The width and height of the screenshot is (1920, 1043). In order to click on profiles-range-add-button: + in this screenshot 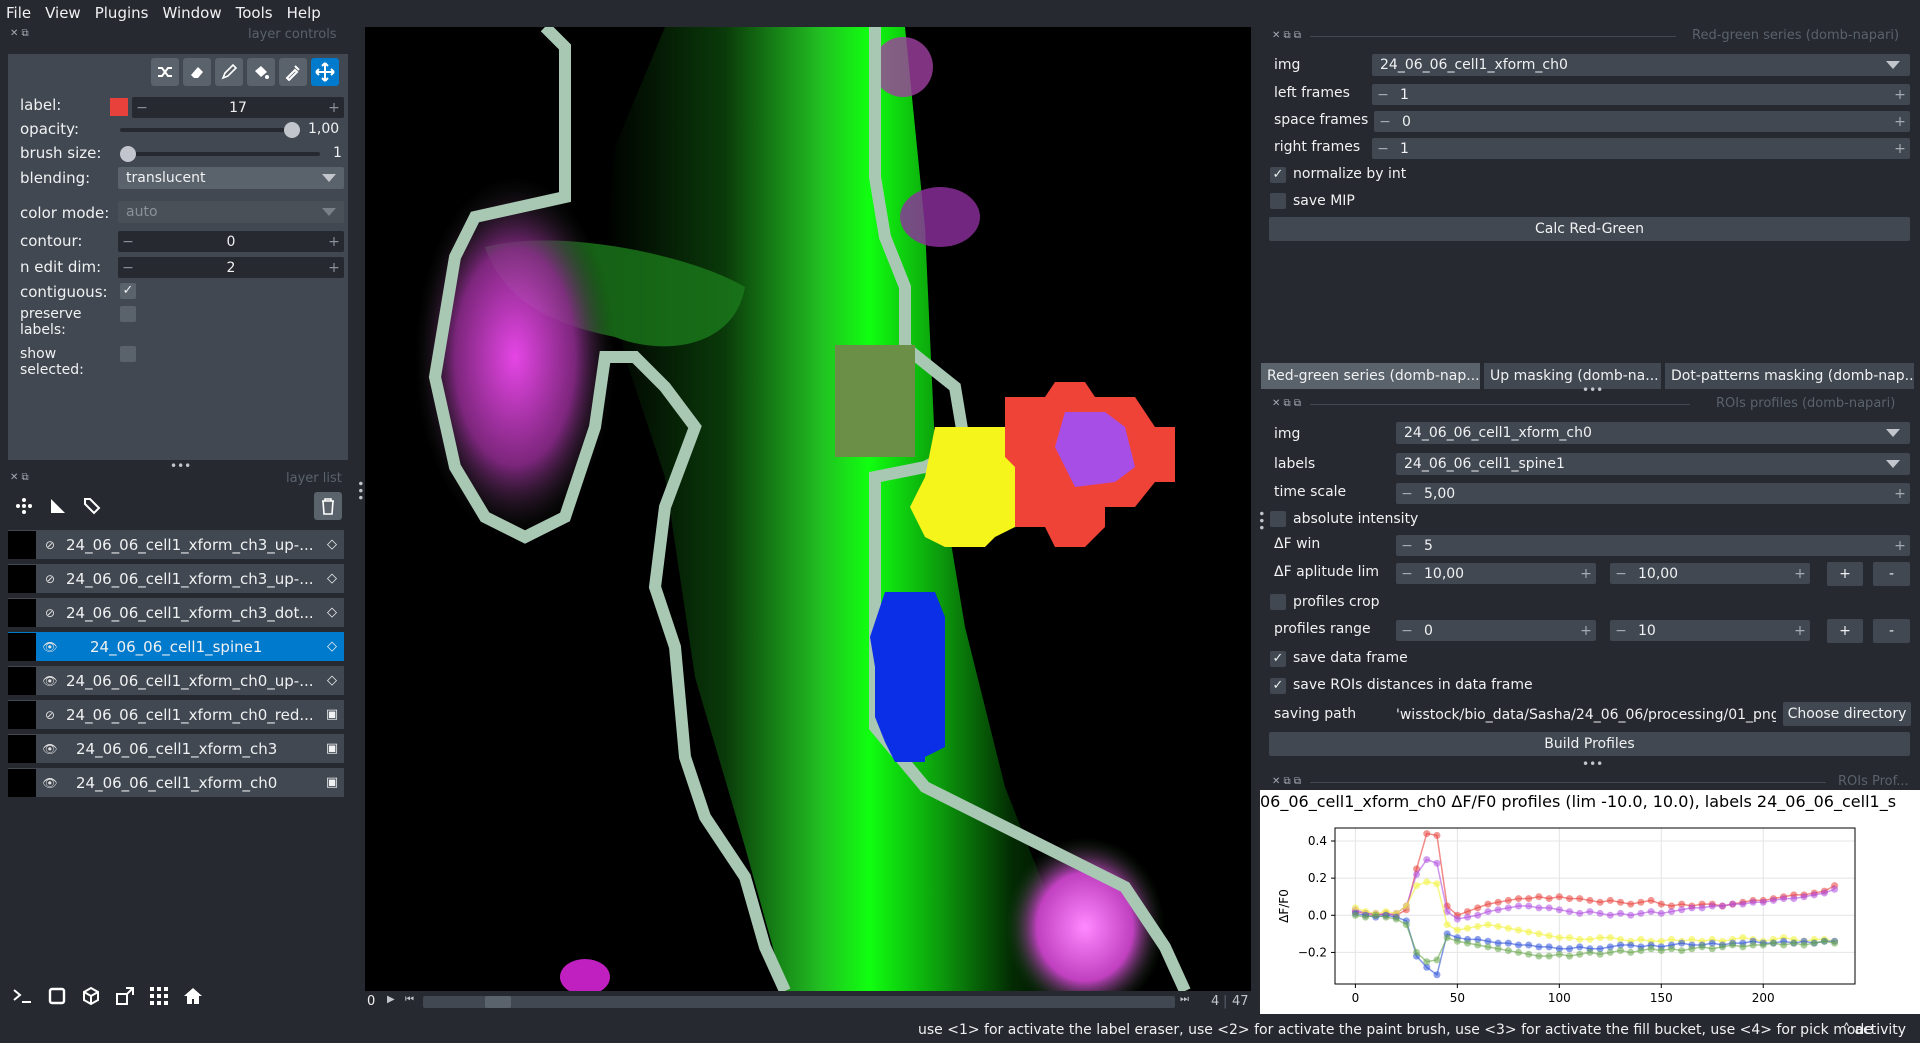, I will do `click(1845, 631)`.